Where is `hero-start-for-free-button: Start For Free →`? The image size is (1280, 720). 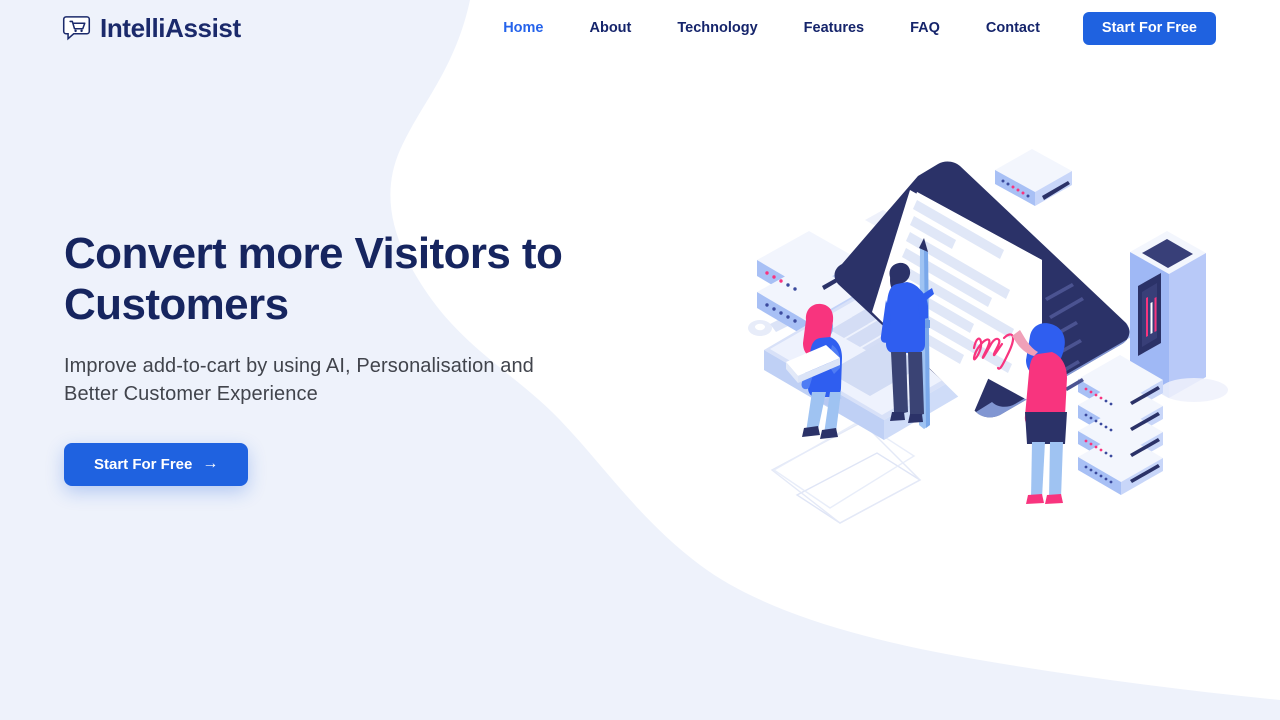
hero-start-for-free-button: Start For Free → is located at coordinates (156, 464).